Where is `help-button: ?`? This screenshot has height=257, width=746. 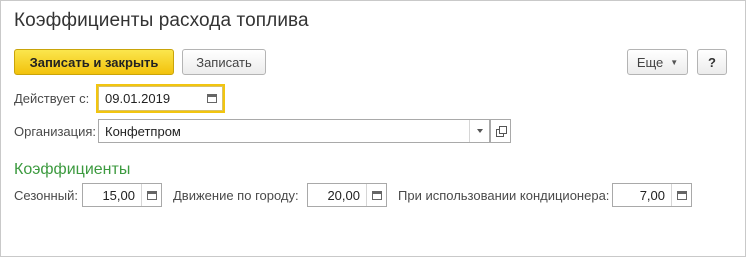 help-button: ? is located at coordinates (712, 62).